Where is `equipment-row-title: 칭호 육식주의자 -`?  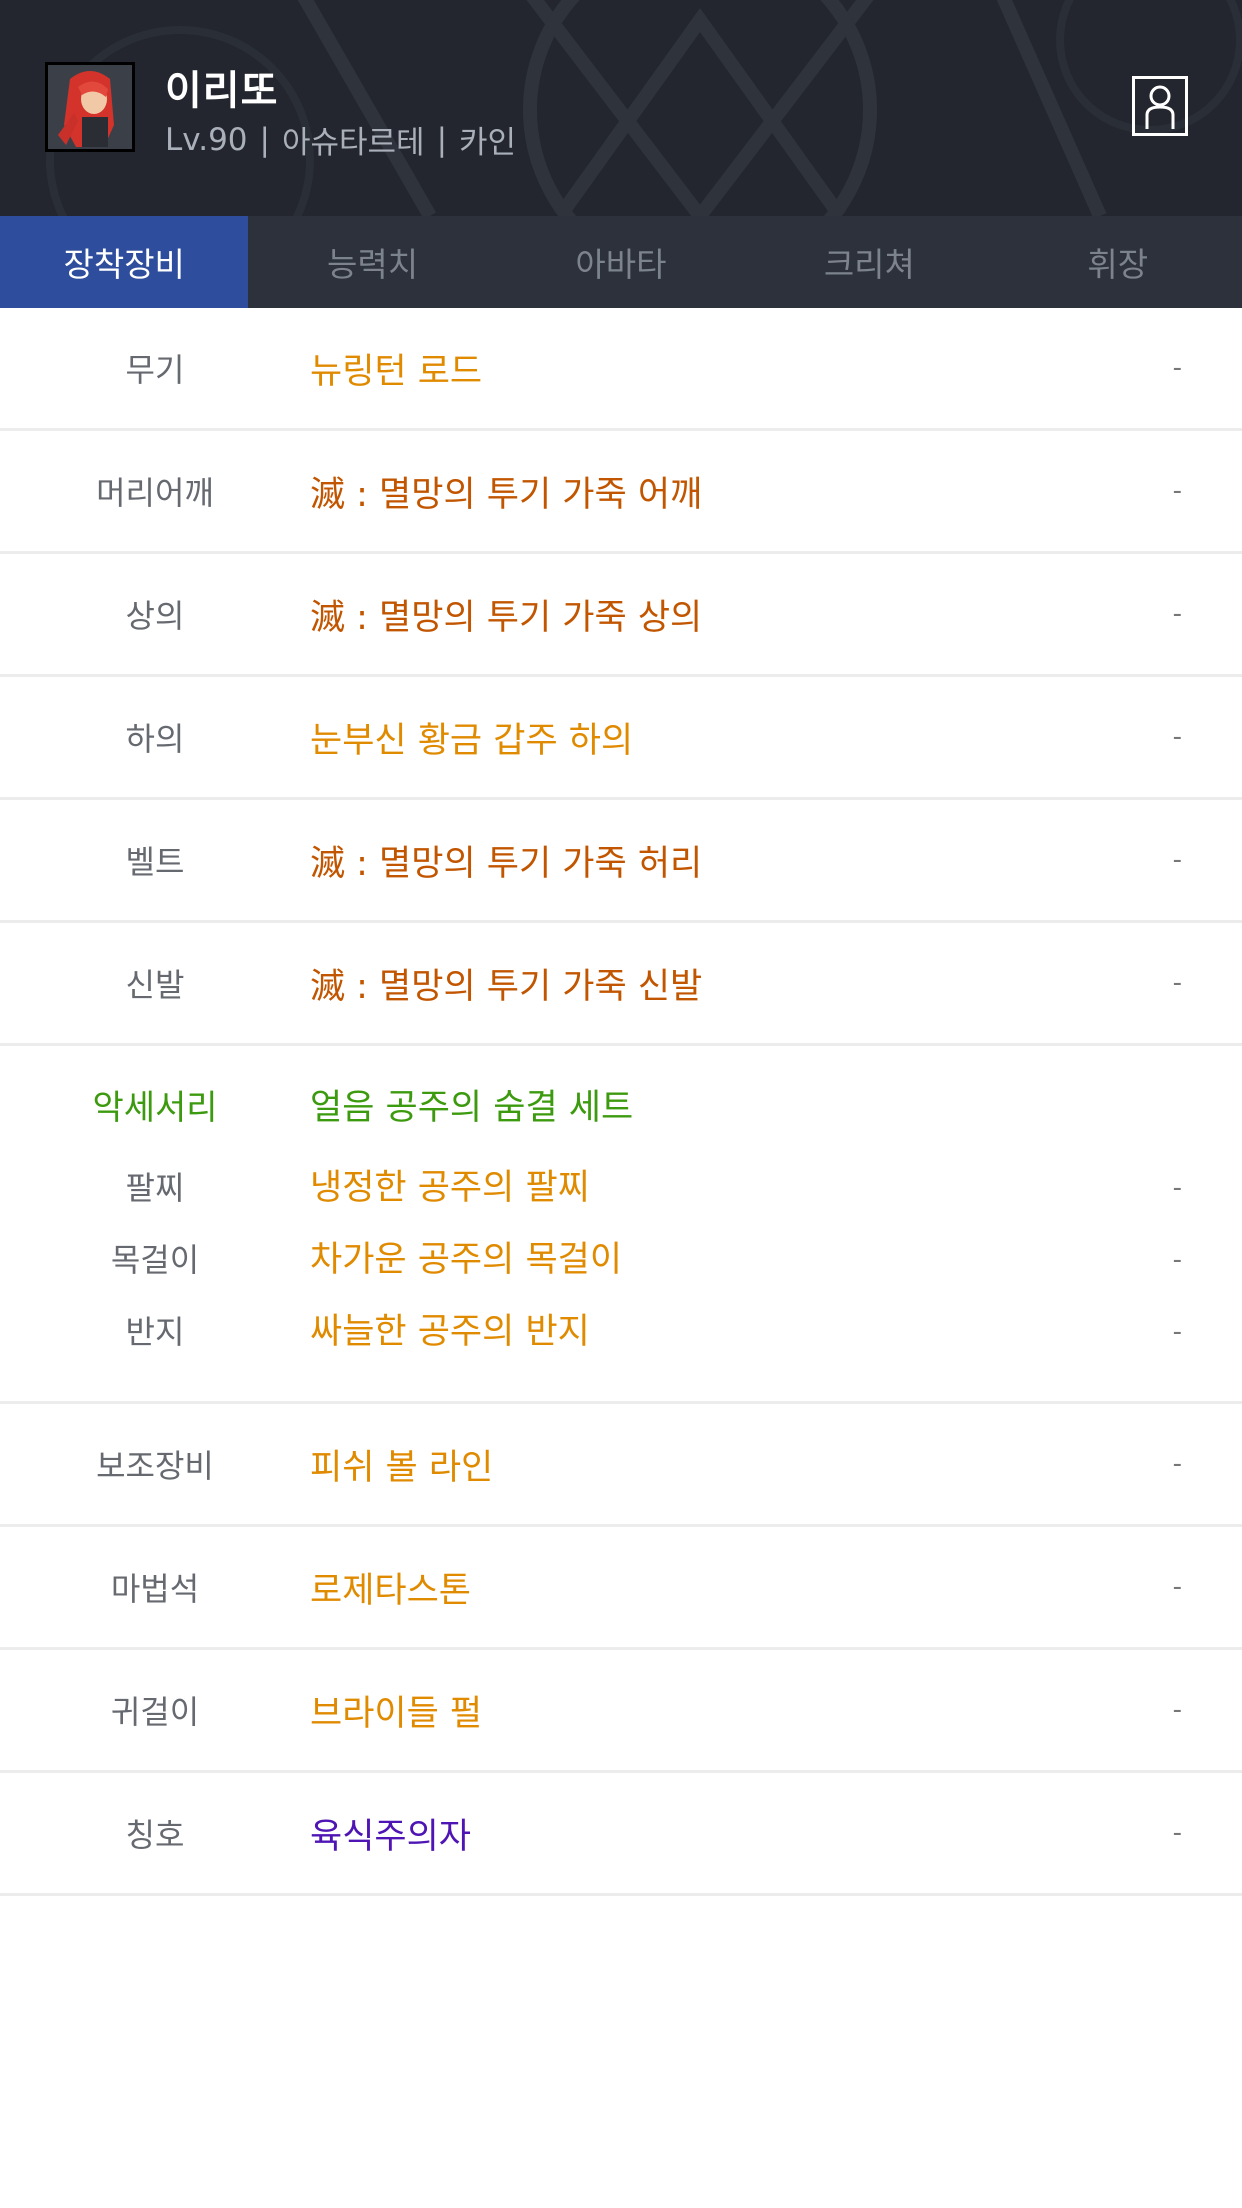
equipment-row-title: 칭호 육식주의자 - is located at coordinates (621, 1834).